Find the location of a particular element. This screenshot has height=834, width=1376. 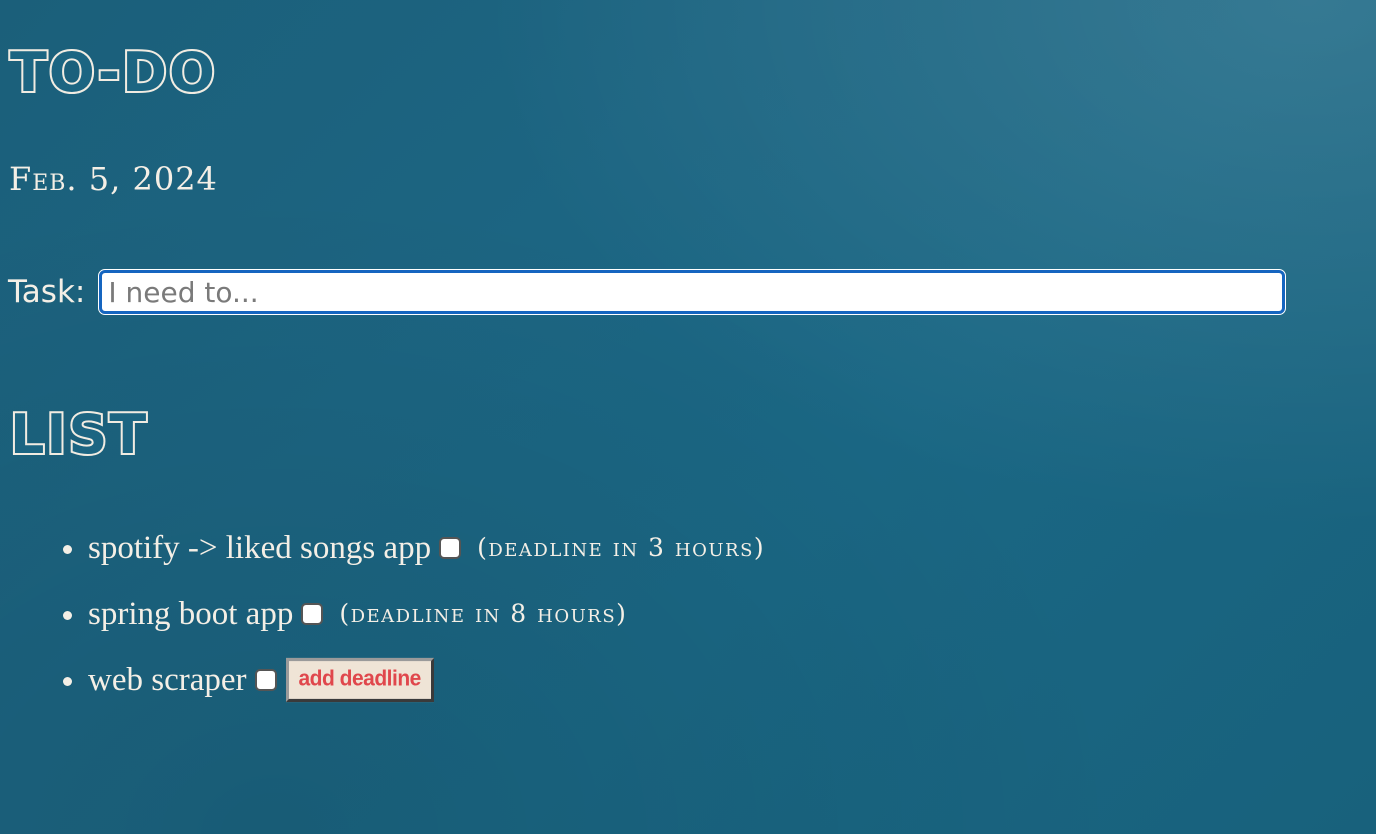

item-text: web scraper is located at coordinates (167, 680).